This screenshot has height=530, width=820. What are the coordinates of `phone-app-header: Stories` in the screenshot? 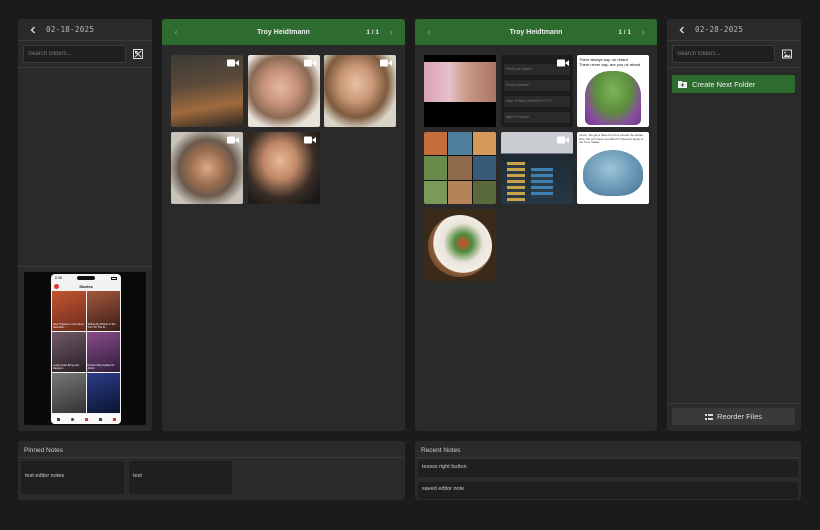 It's located at (86, 286).